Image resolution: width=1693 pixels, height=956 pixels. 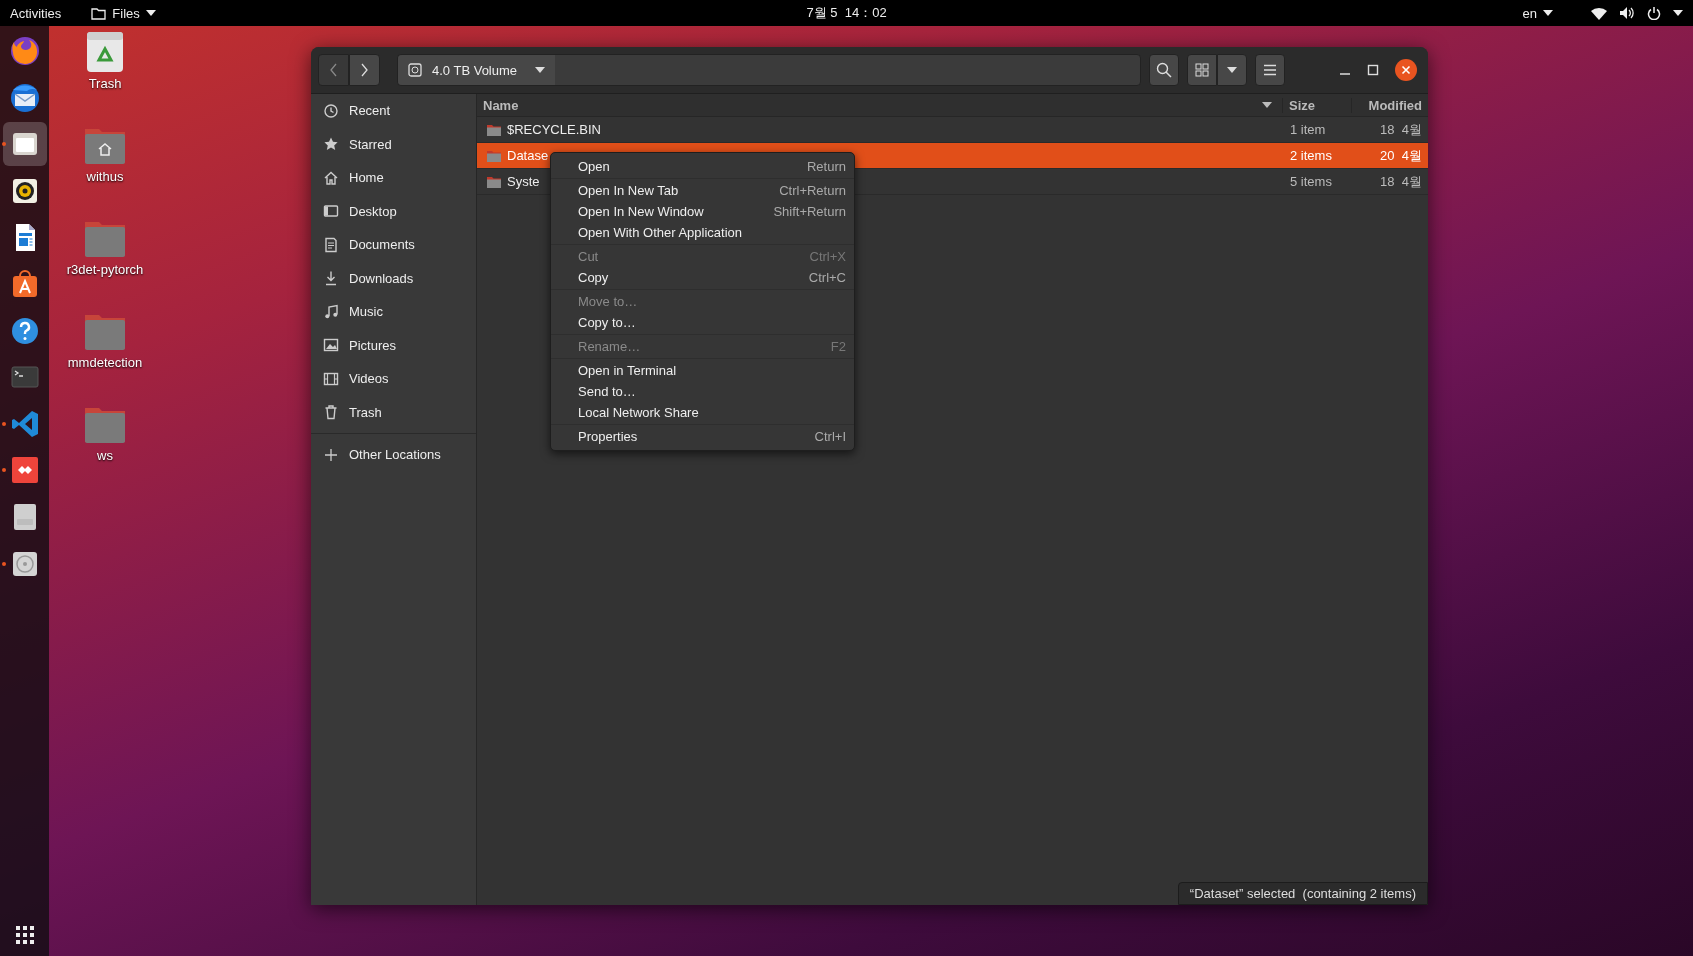 What do you see at coordinates (331, 144) in the screenshot?
I see `star-icon` at bounding box center [331, 144].